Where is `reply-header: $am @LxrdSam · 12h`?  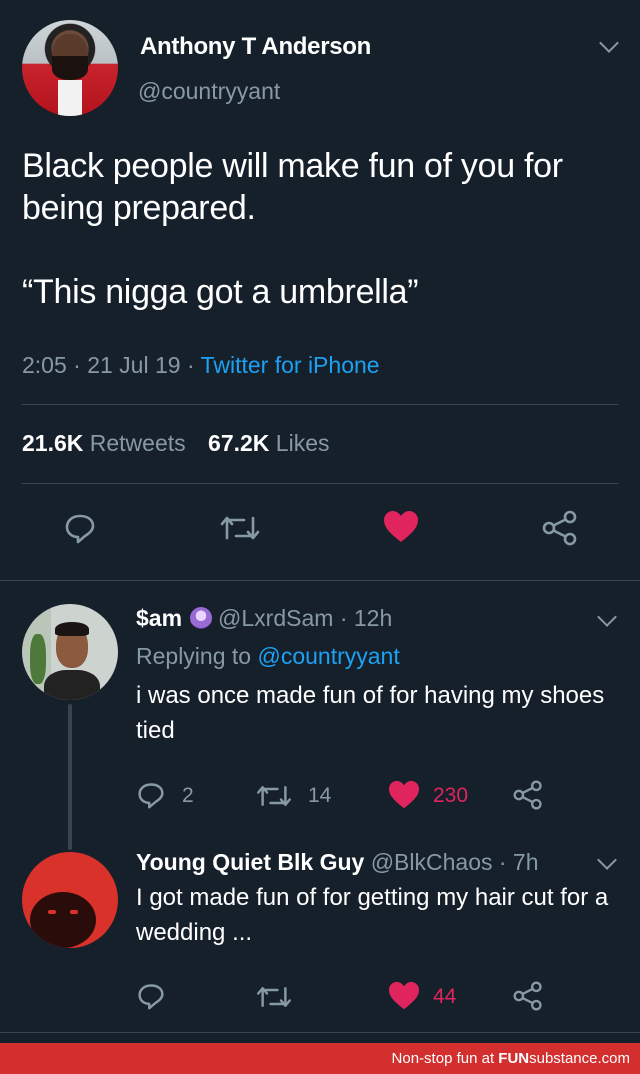 reply-header: $am @LxrdSam · 12h is located at coordinates (264, 618).